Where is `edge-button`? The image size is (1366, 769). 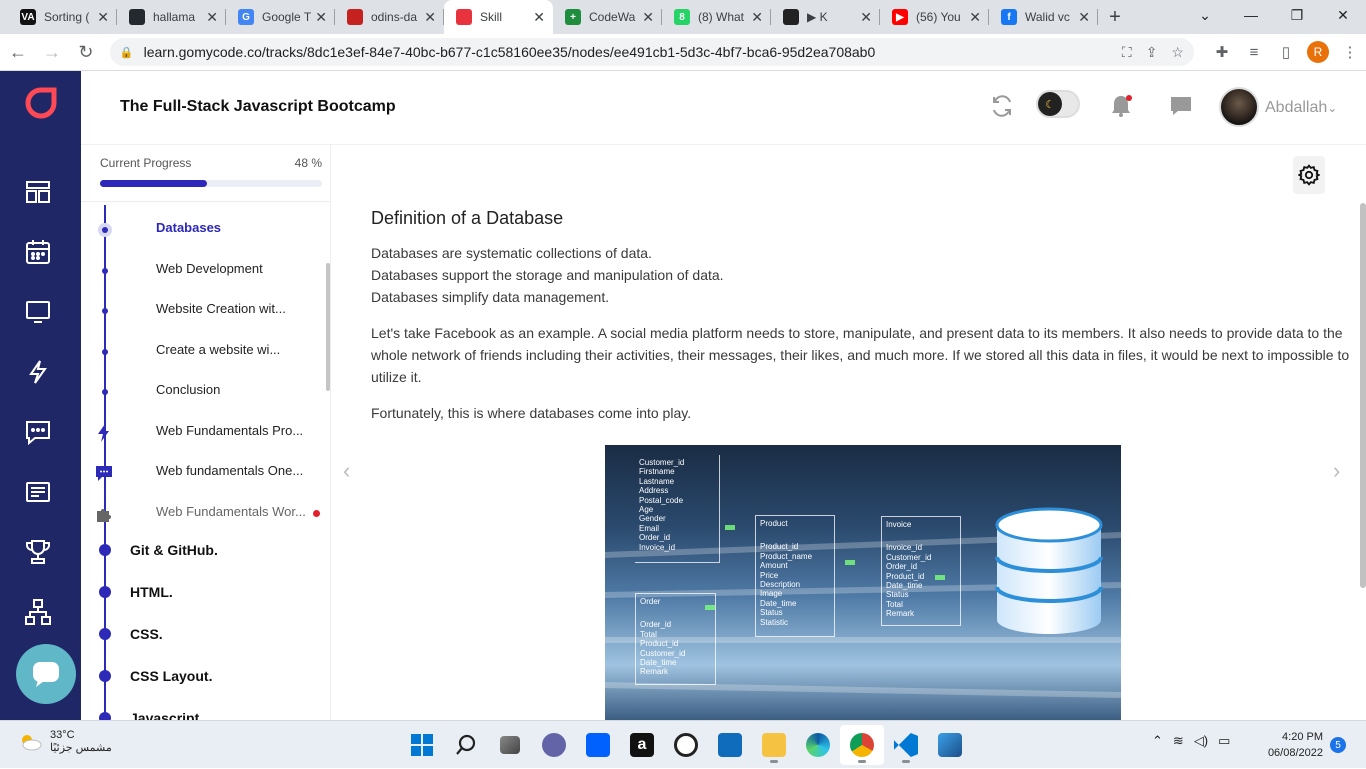 edge-button is located at coordinates (818, 745).